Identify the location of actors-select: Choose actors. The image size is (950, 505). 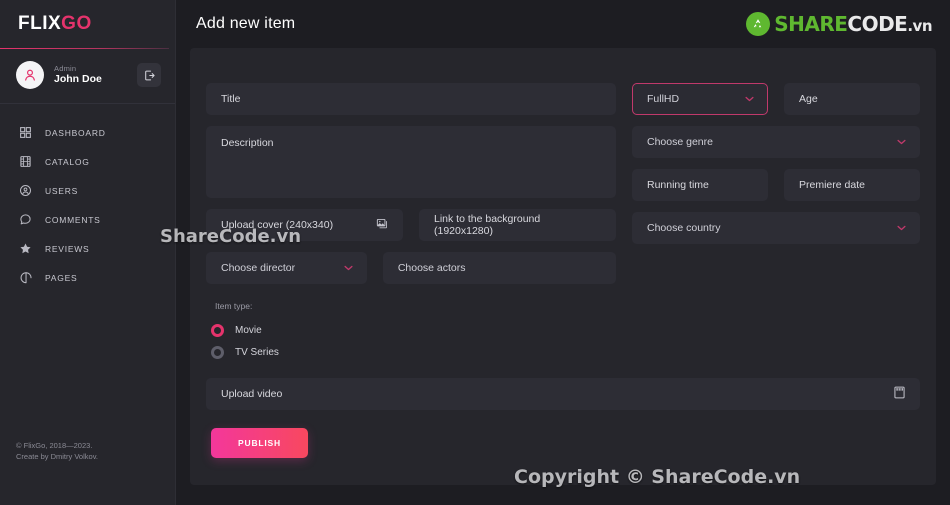
(499, 268).